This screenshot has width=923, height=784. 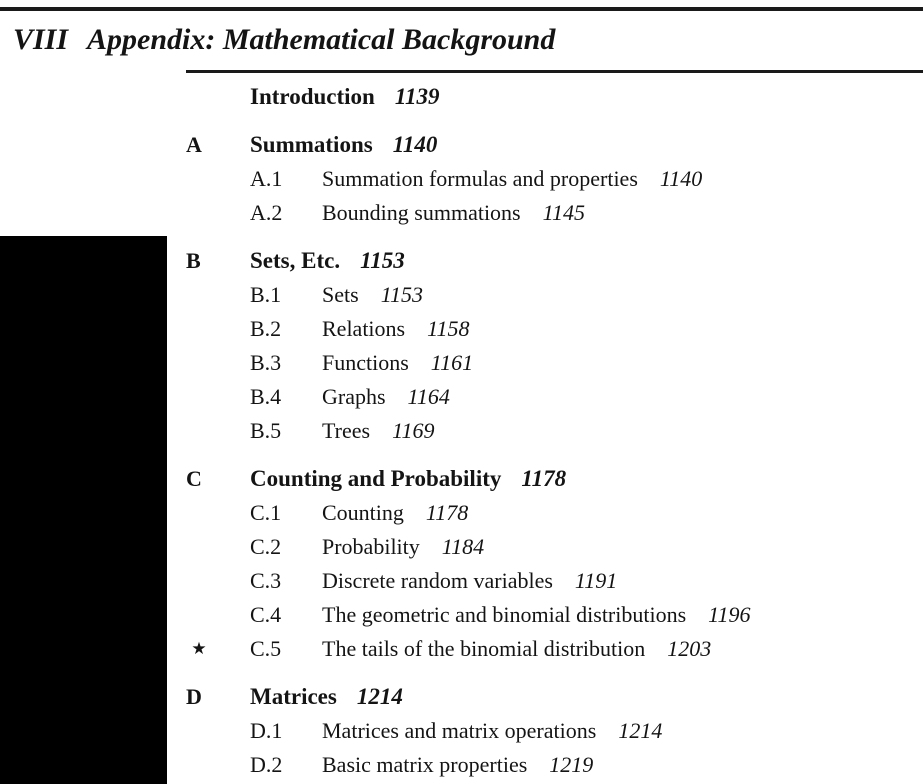 I want to click on toc-chapter-letter: B, so click(x=193, y=260).